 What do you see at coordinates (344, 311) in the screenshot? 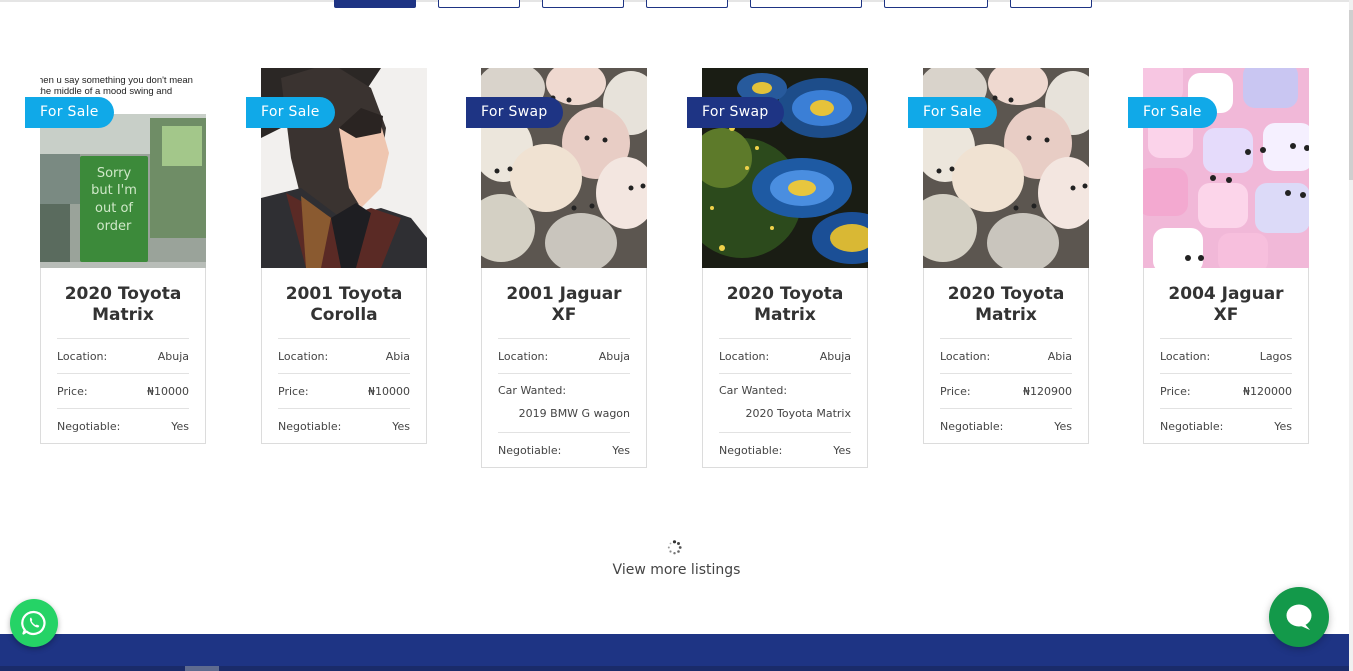
I see `listing-title: 2001 Toyota Corolla` at bounding box center [344, 311].